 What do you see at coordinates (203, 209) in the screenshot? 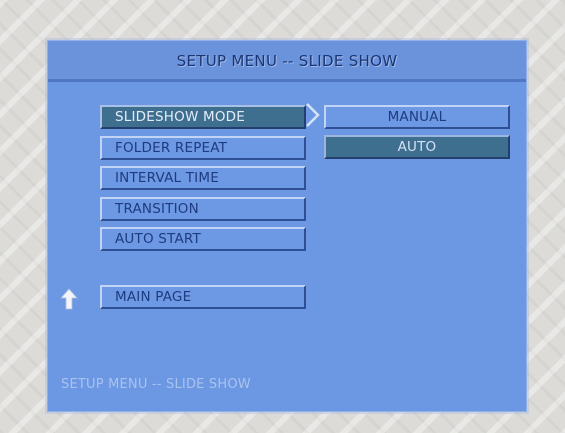
I see `menu-item-transition: TRANSITION` at bounding box center [203, 209].